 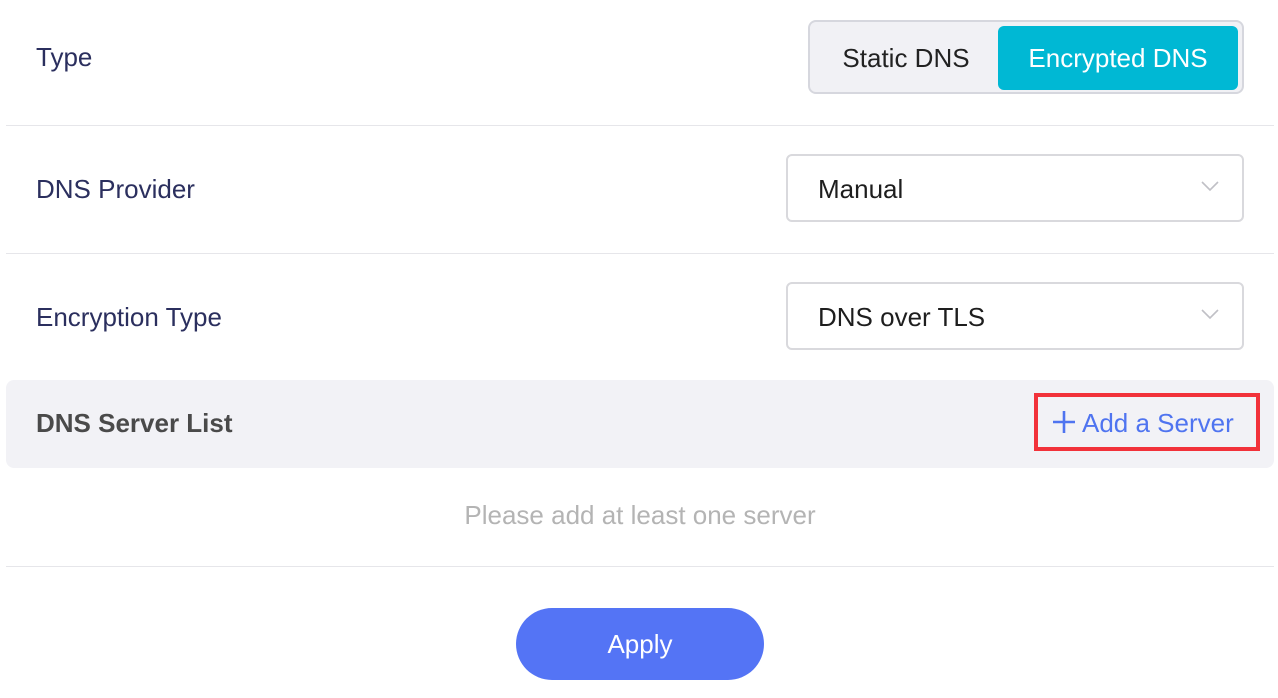 What do you see at coordinates (902, 317) in the screenshot?
I see `encryption-type-value: DNS over TLS` at bounding box center [902, 317].